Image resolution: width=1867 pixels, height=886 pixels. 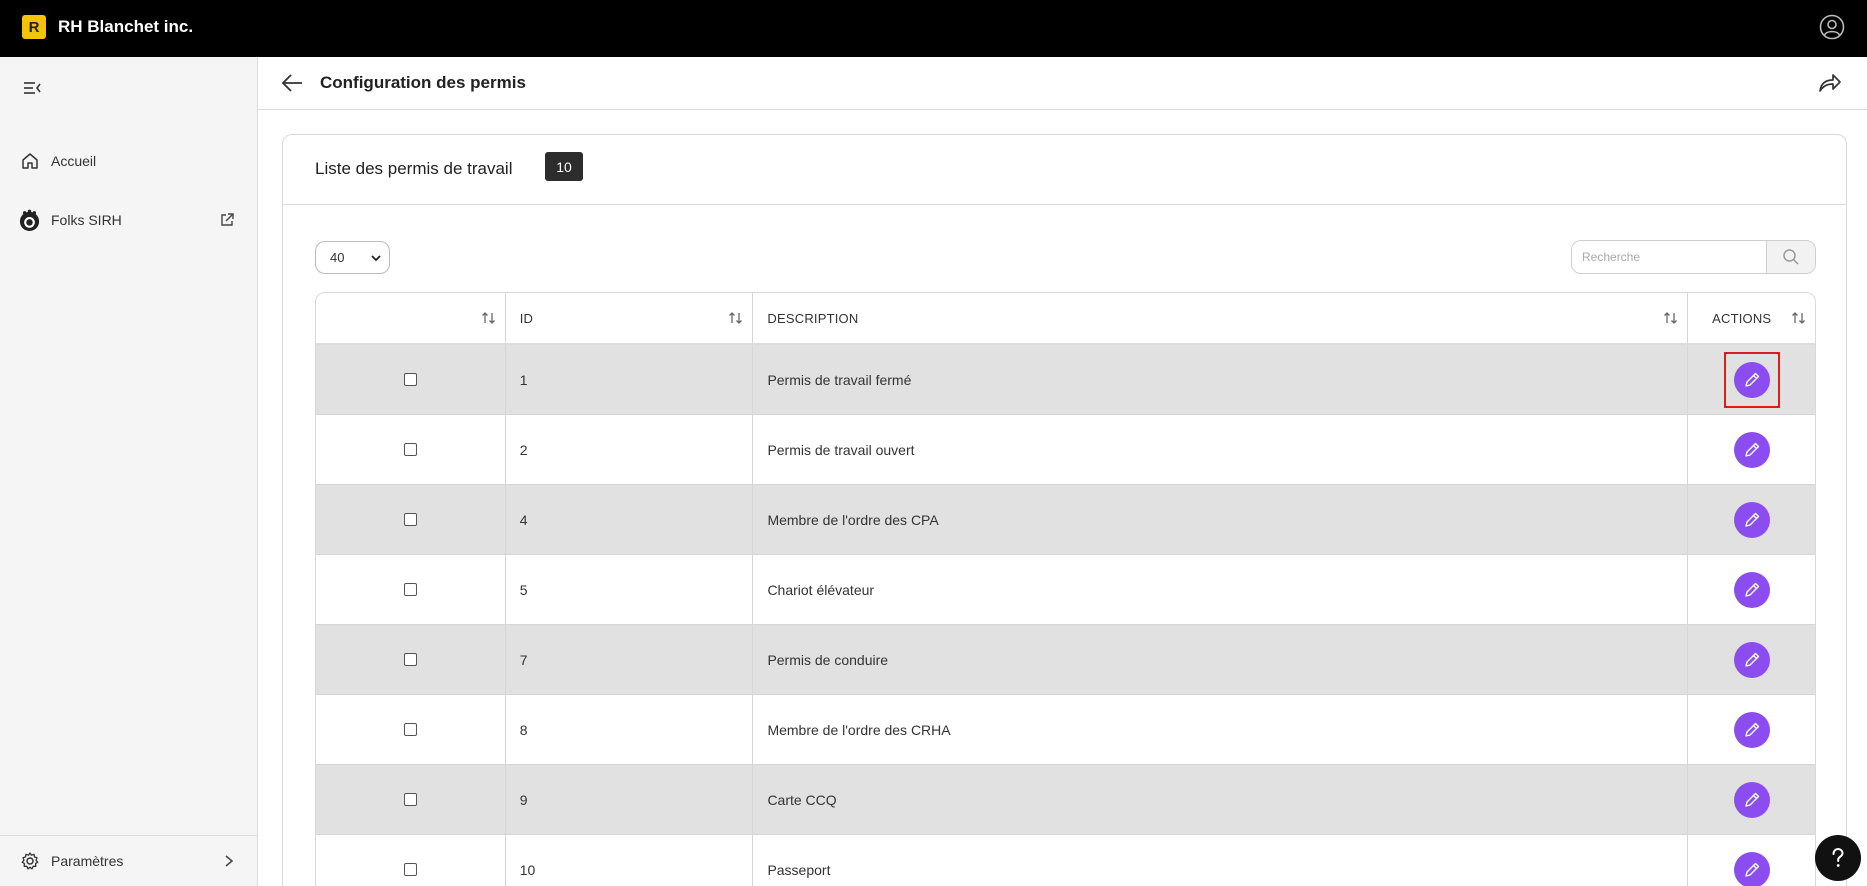 I want to click on table-row: 1 Permis de travail fermé, so click(x=1065, y=380).